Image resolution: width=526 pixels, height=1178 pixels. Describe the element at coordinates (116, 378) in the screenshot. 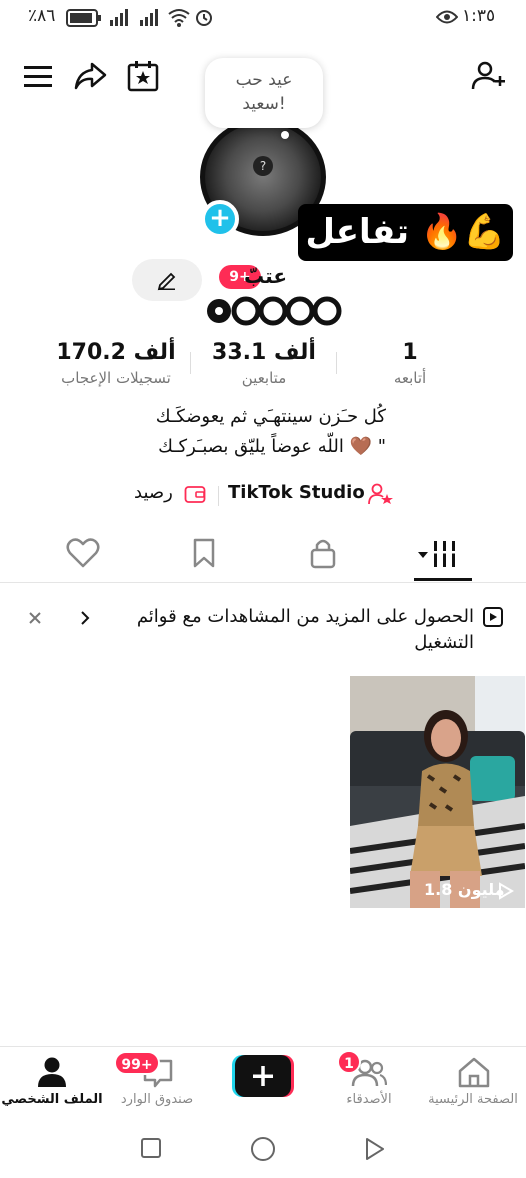

I see `stat-likes-label: تسجيلات الإعجاب` at that location.